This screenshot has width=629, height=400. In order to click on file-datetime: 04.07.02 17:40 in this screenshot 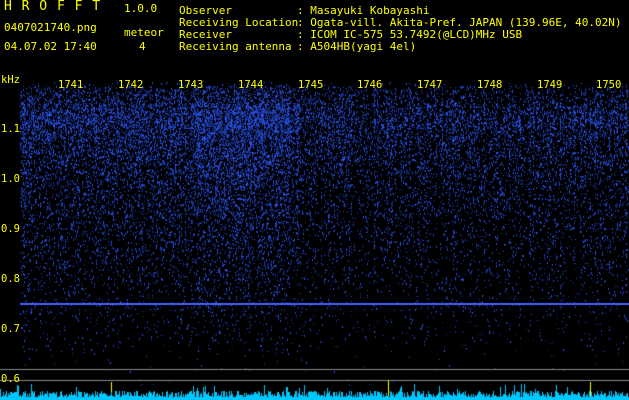, I will do `click(50, 46)`.